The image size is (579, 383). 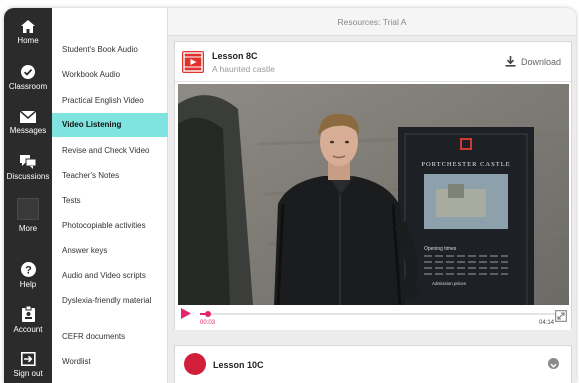 I want to click on fullscreen-icon, so click(x=561, y=316).